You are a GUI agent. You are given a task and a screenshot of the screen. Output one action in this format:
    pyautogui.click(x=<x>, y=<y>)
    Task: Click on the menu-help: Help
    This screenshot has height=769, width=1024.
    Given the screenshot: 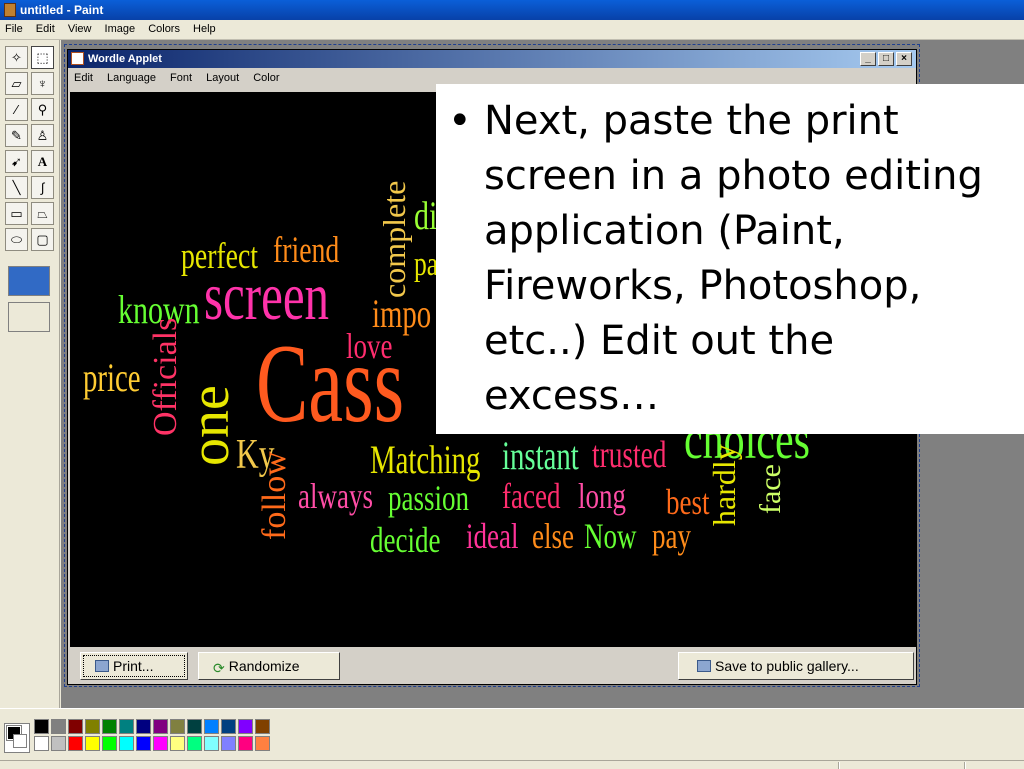 What is the action you would take?
    pyautogui.click(x=204, y=27)
    